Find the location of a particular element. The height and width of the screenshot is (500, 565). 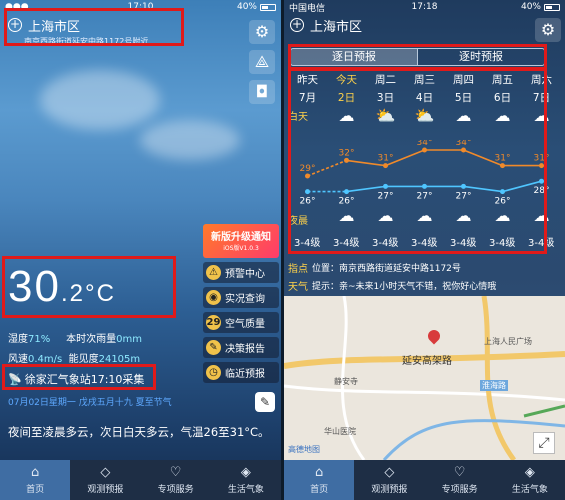

map-logo: 高德地图 is located at coordinates (304, 449).